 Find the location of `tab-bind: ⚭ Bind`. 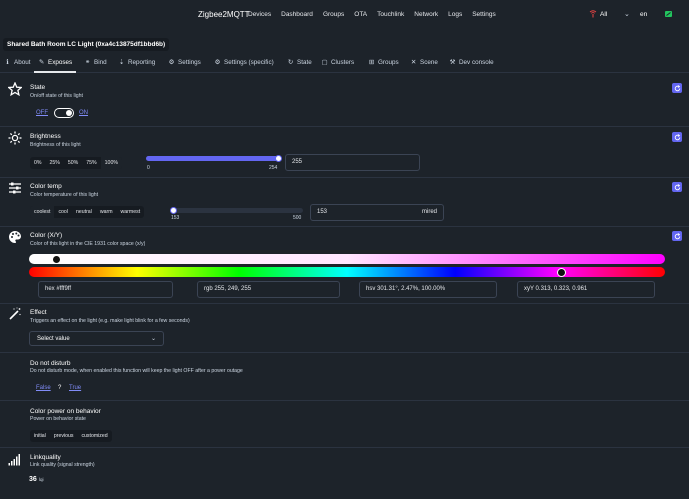

tab-bind: ⚭ Bind is located at coordinates (95, 62).